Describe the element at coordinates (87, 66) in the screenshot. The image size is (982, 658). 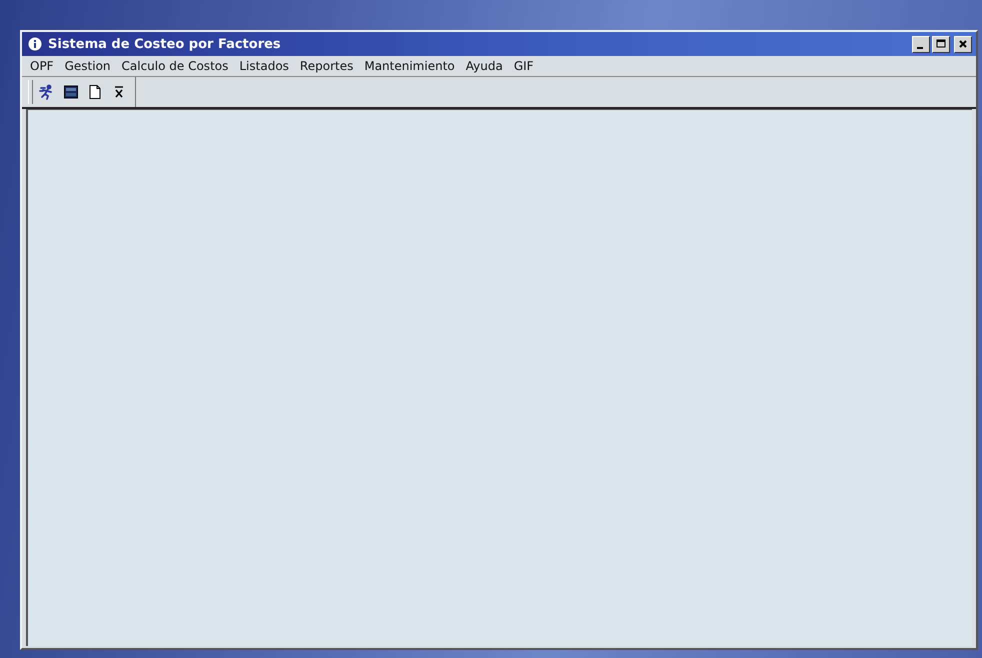
I see `menu-item: Gestion` at that location.